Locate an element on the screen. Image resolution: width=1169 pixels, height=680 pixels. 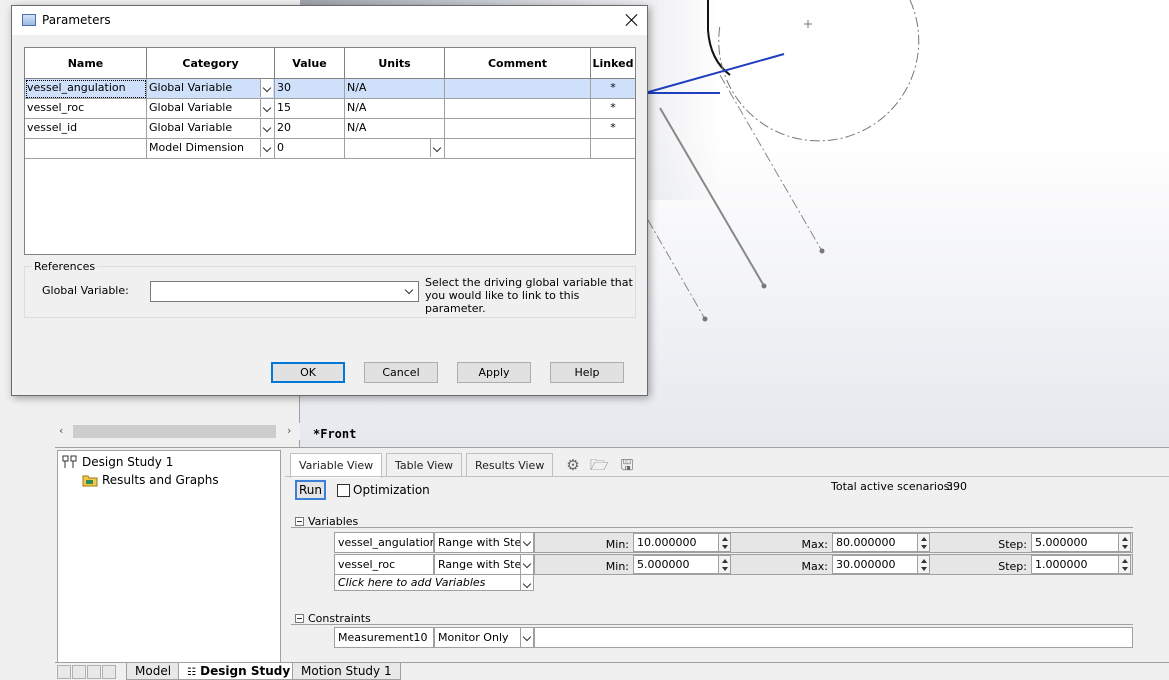
tab-motion-study-1: Motion Study 1 is located at coordinates (346, 671).